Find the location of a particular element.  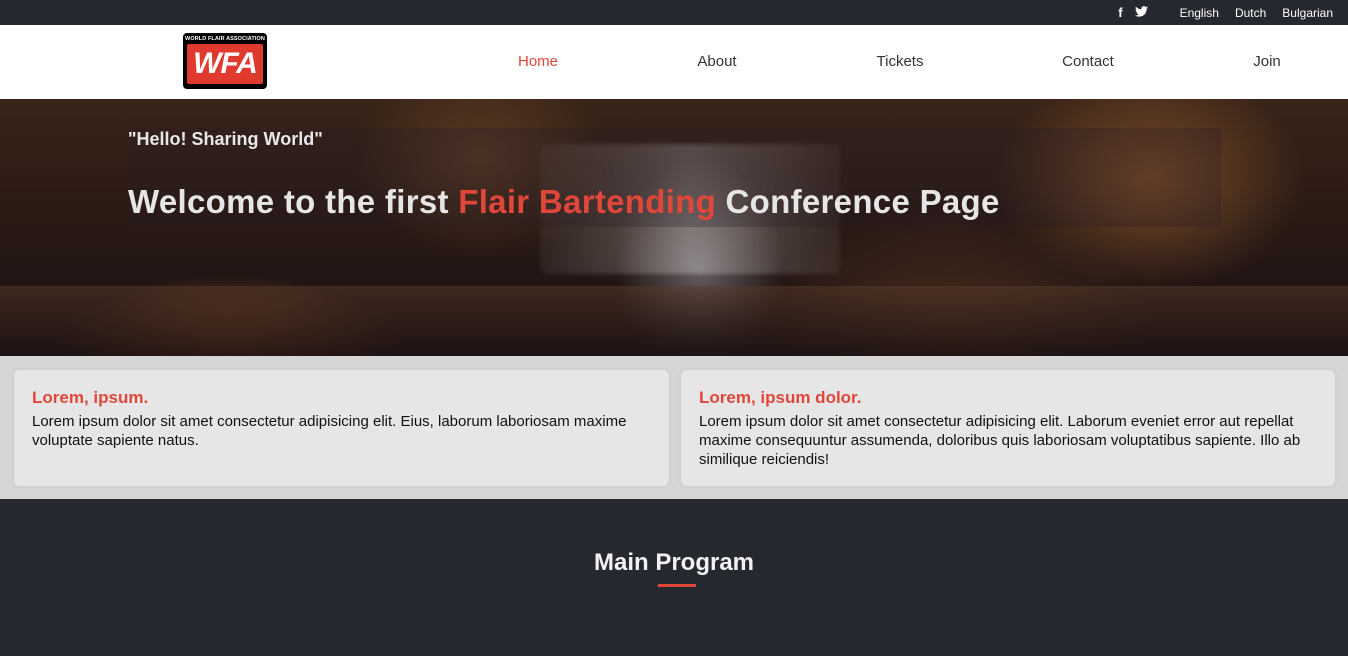

headline-part-1: Welcome to the first is located at coordinates (293, 201).